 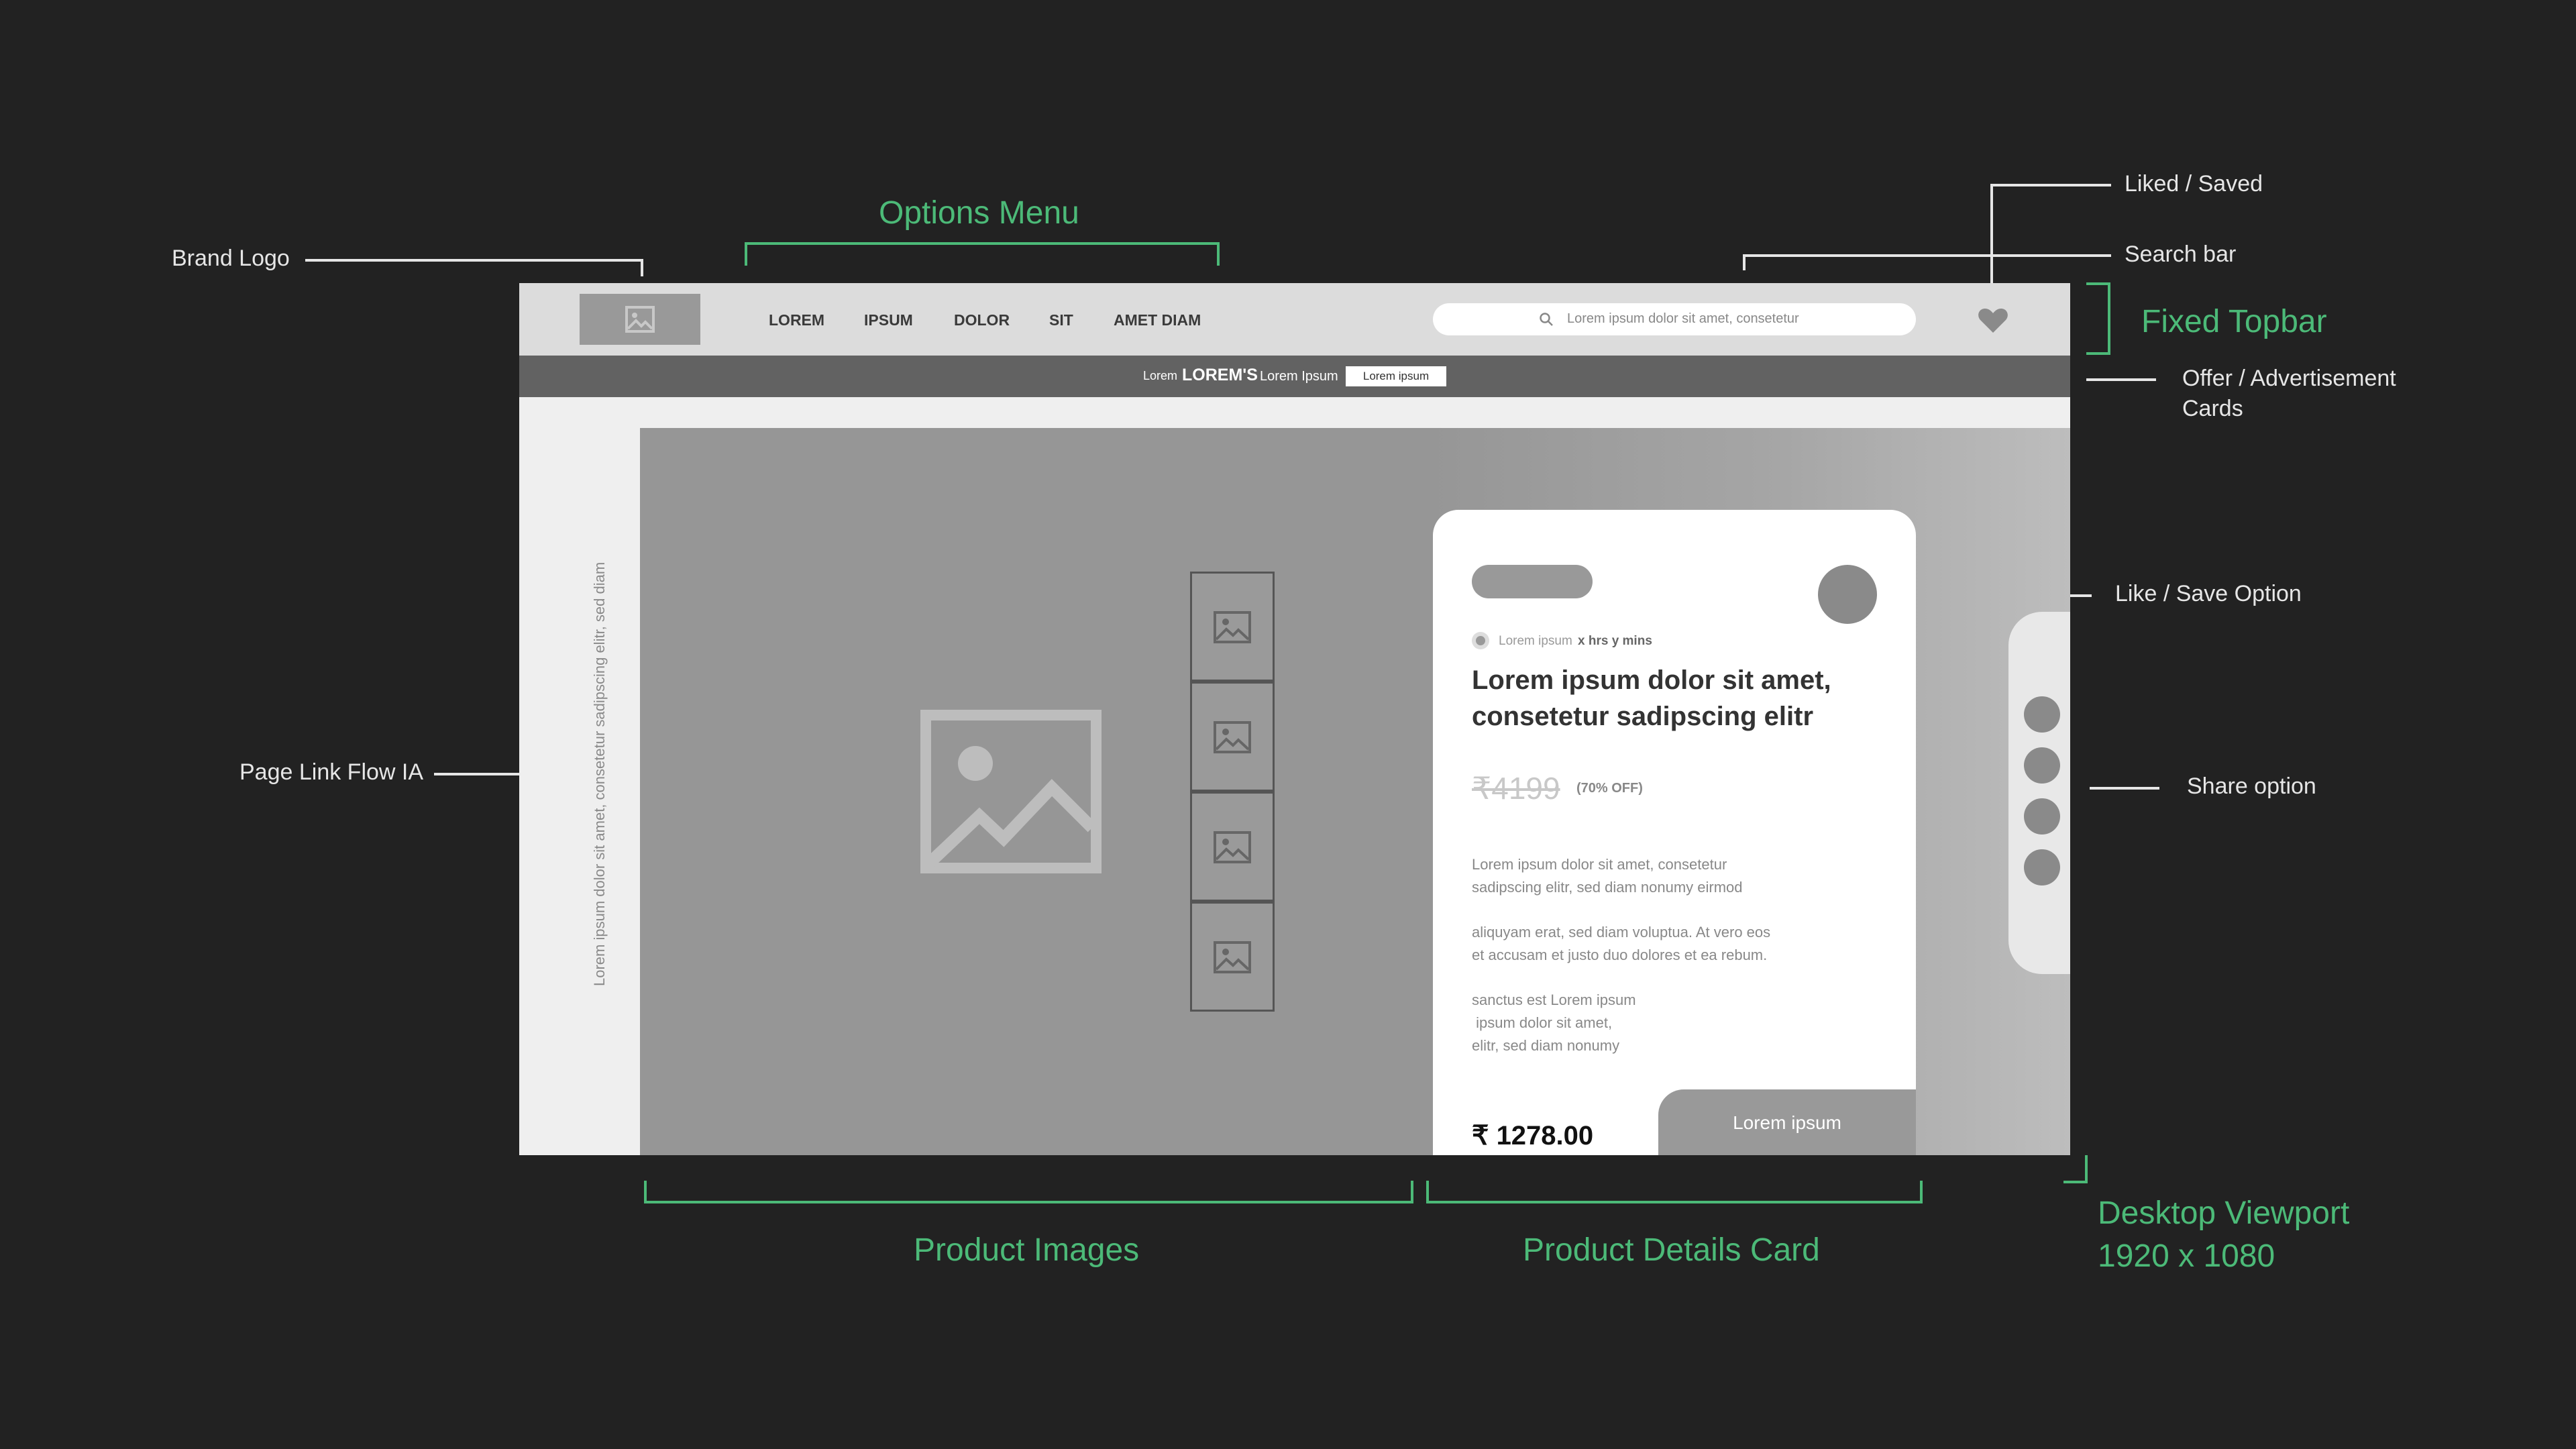 What do you see at coordinates (1160, 375) in the screenshot?
I see `offer-text-pre: Lorem` at bounding box center [1160, 375].